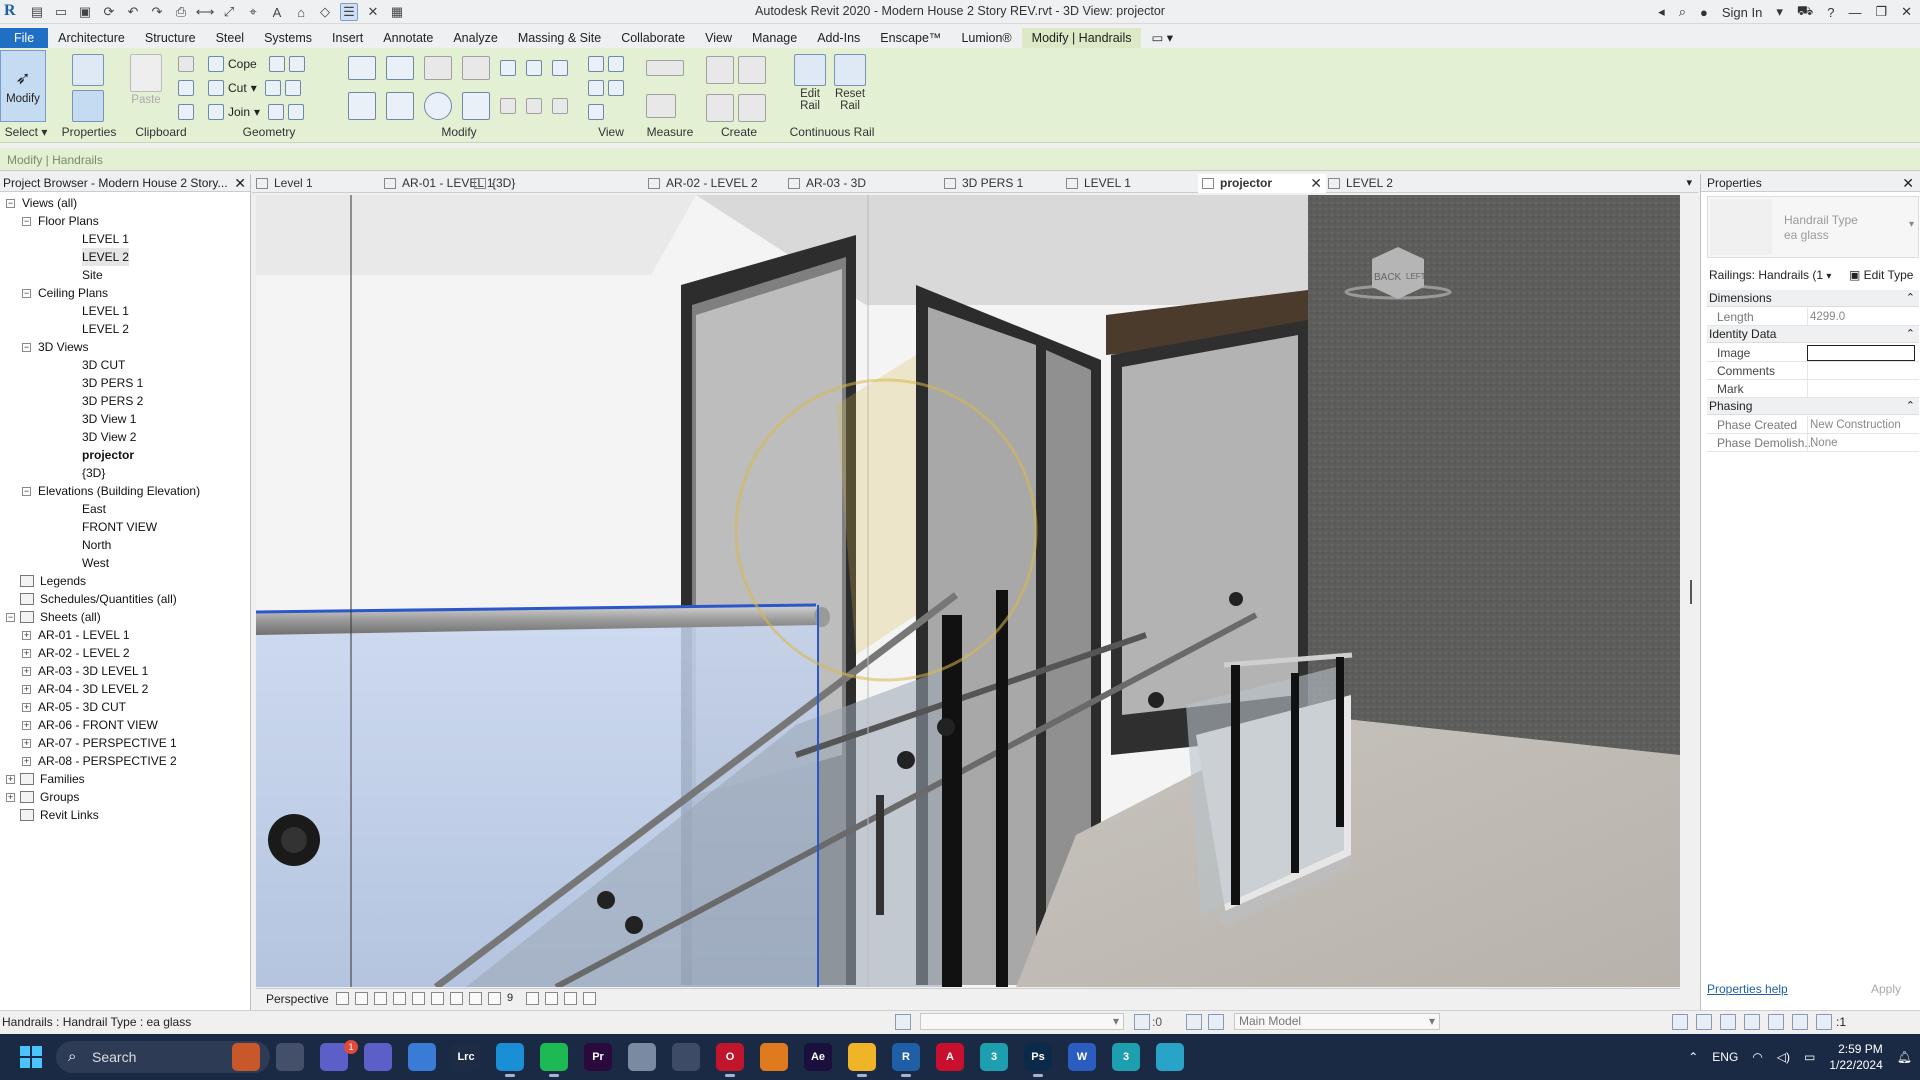 The width and height of the screenshot is (1920, 1080). What do you see at coordinates (438, 68) in the screenshot?
I see `mirror-axis-icon` at bounding box center [438, 68].